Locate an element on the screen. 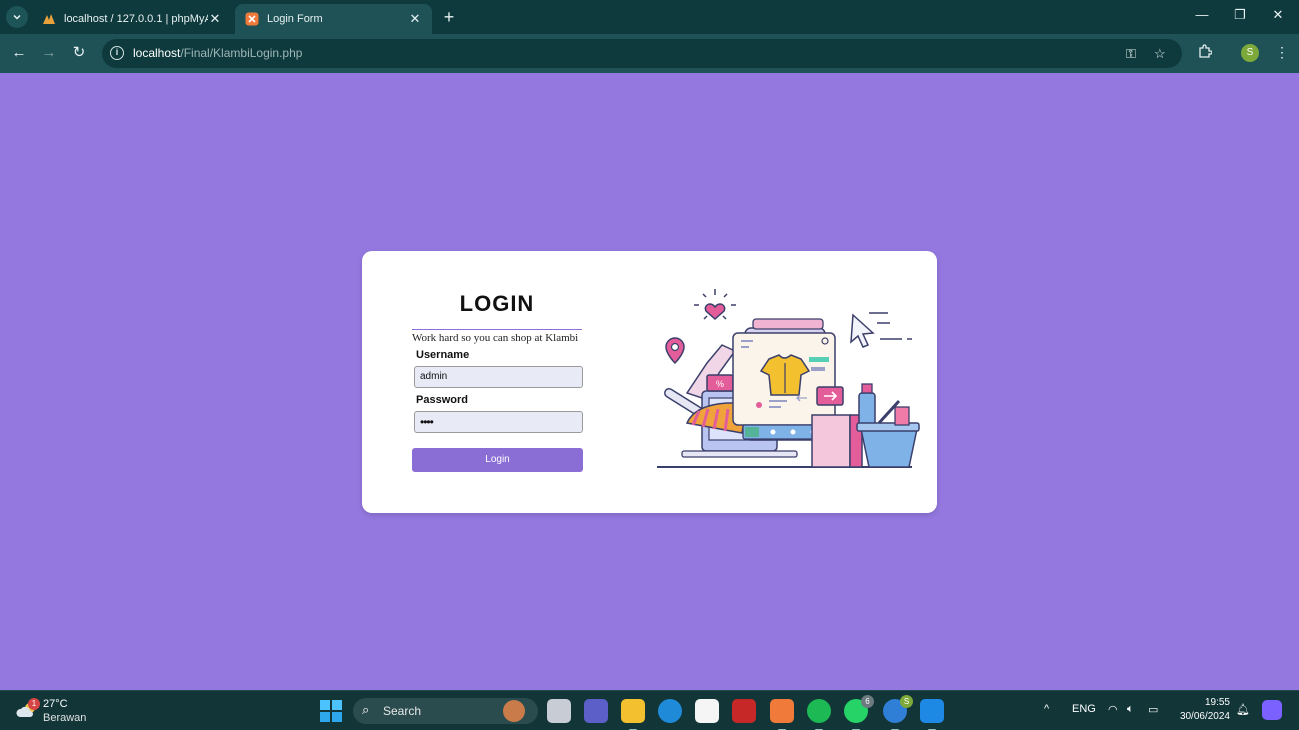 This screenshot has width=1299, height=730. language-indicator: ENG is located at coordinates (1084, 709).